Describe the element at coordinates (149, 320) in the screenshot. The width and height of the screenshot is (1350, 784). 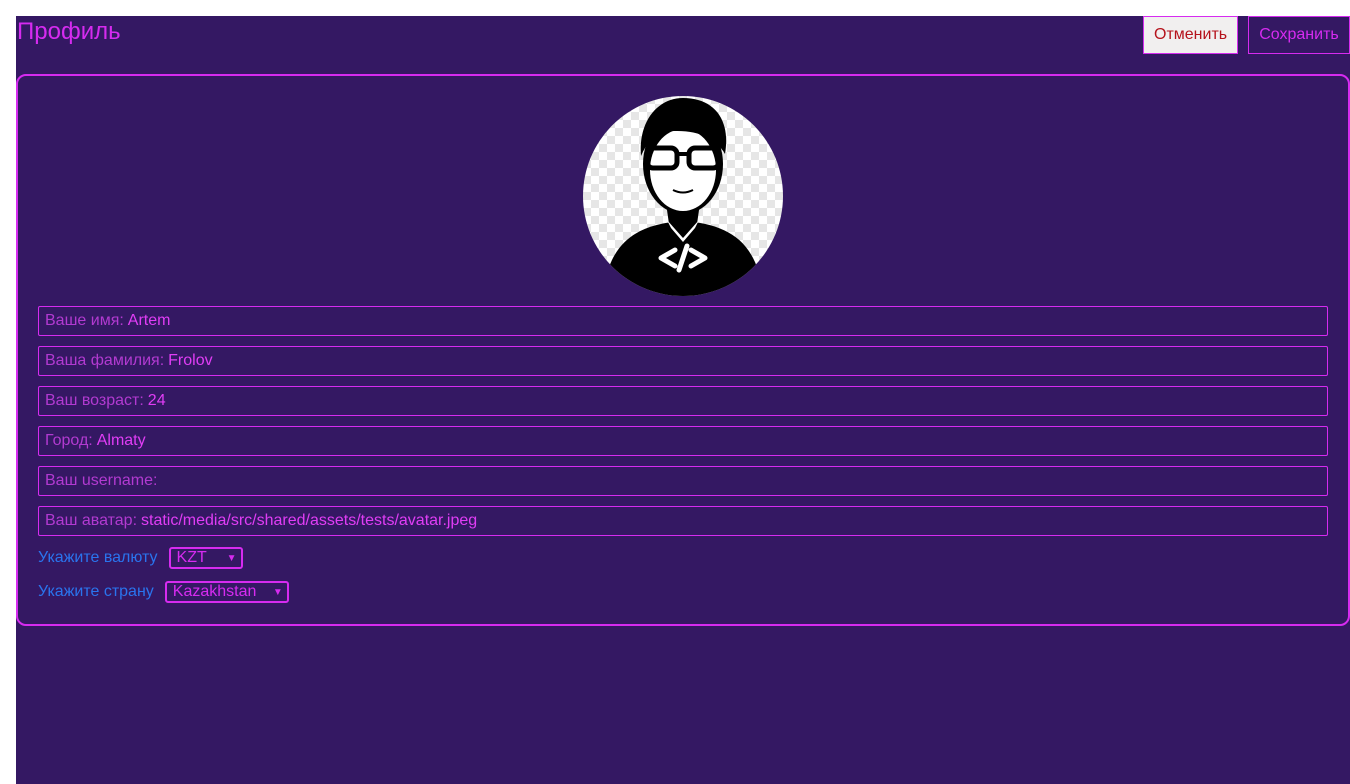
I see `first-name-value: Artem` at that location.